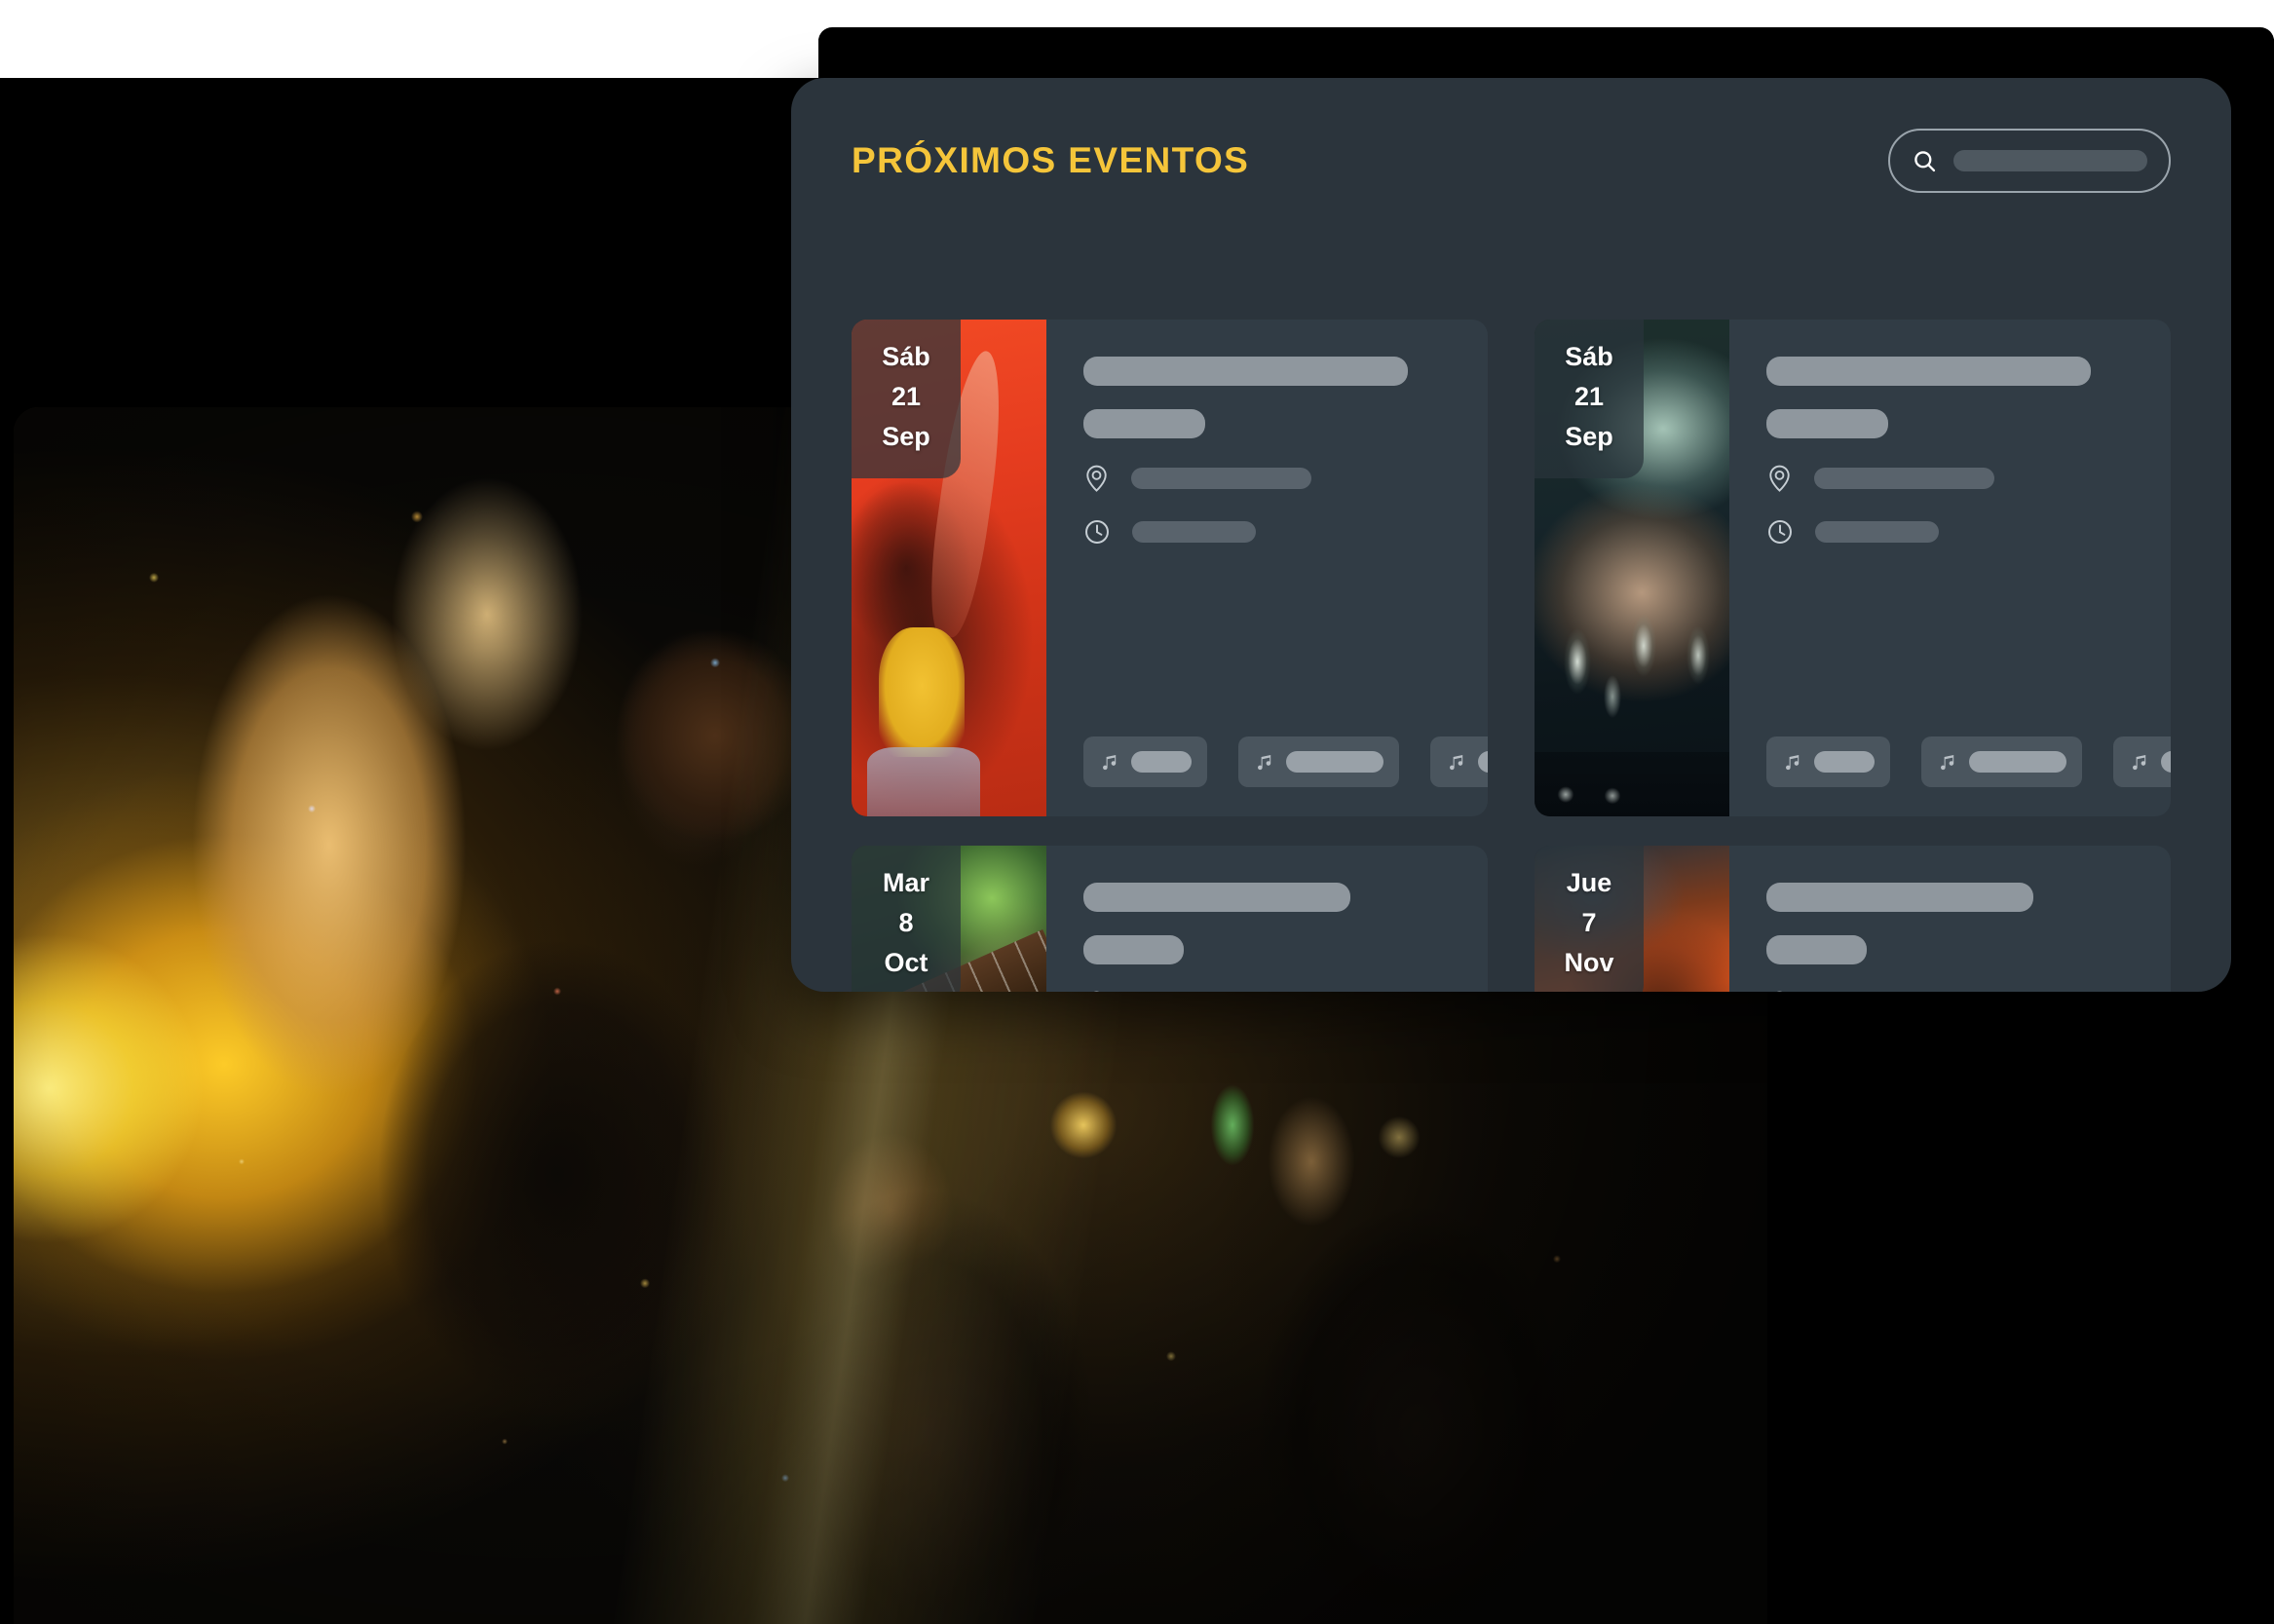 The width and height of the screenshot is (2274, 1624). What do you see at coordinates (1632, 677) in the screenshot?
I see `thumb-detail-mixer-knobs` at bounding box center [1632, 677].